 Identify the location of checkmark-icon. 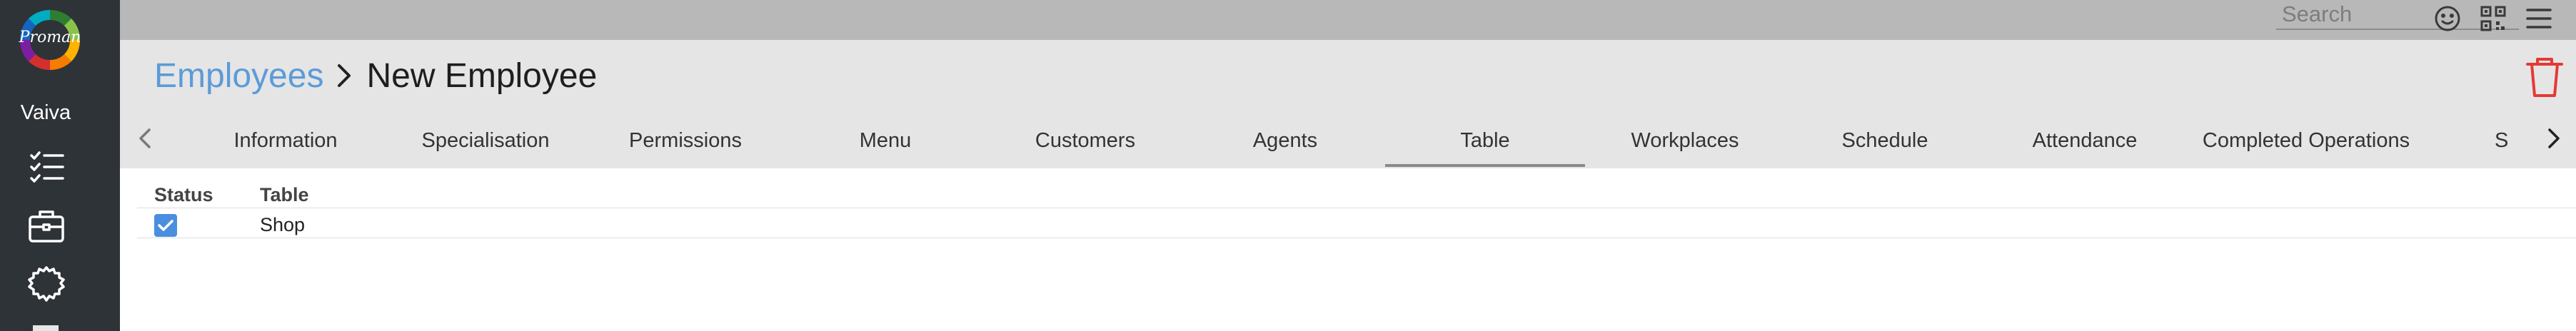
(165, 225).